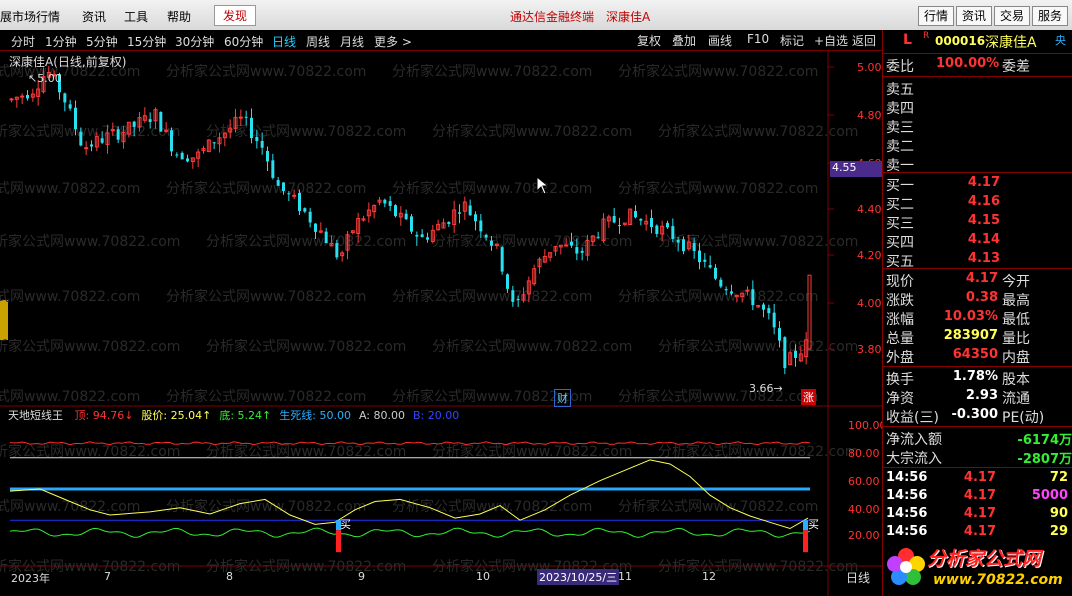  I want to click on menu-tools: 工具, so click(136, 16).